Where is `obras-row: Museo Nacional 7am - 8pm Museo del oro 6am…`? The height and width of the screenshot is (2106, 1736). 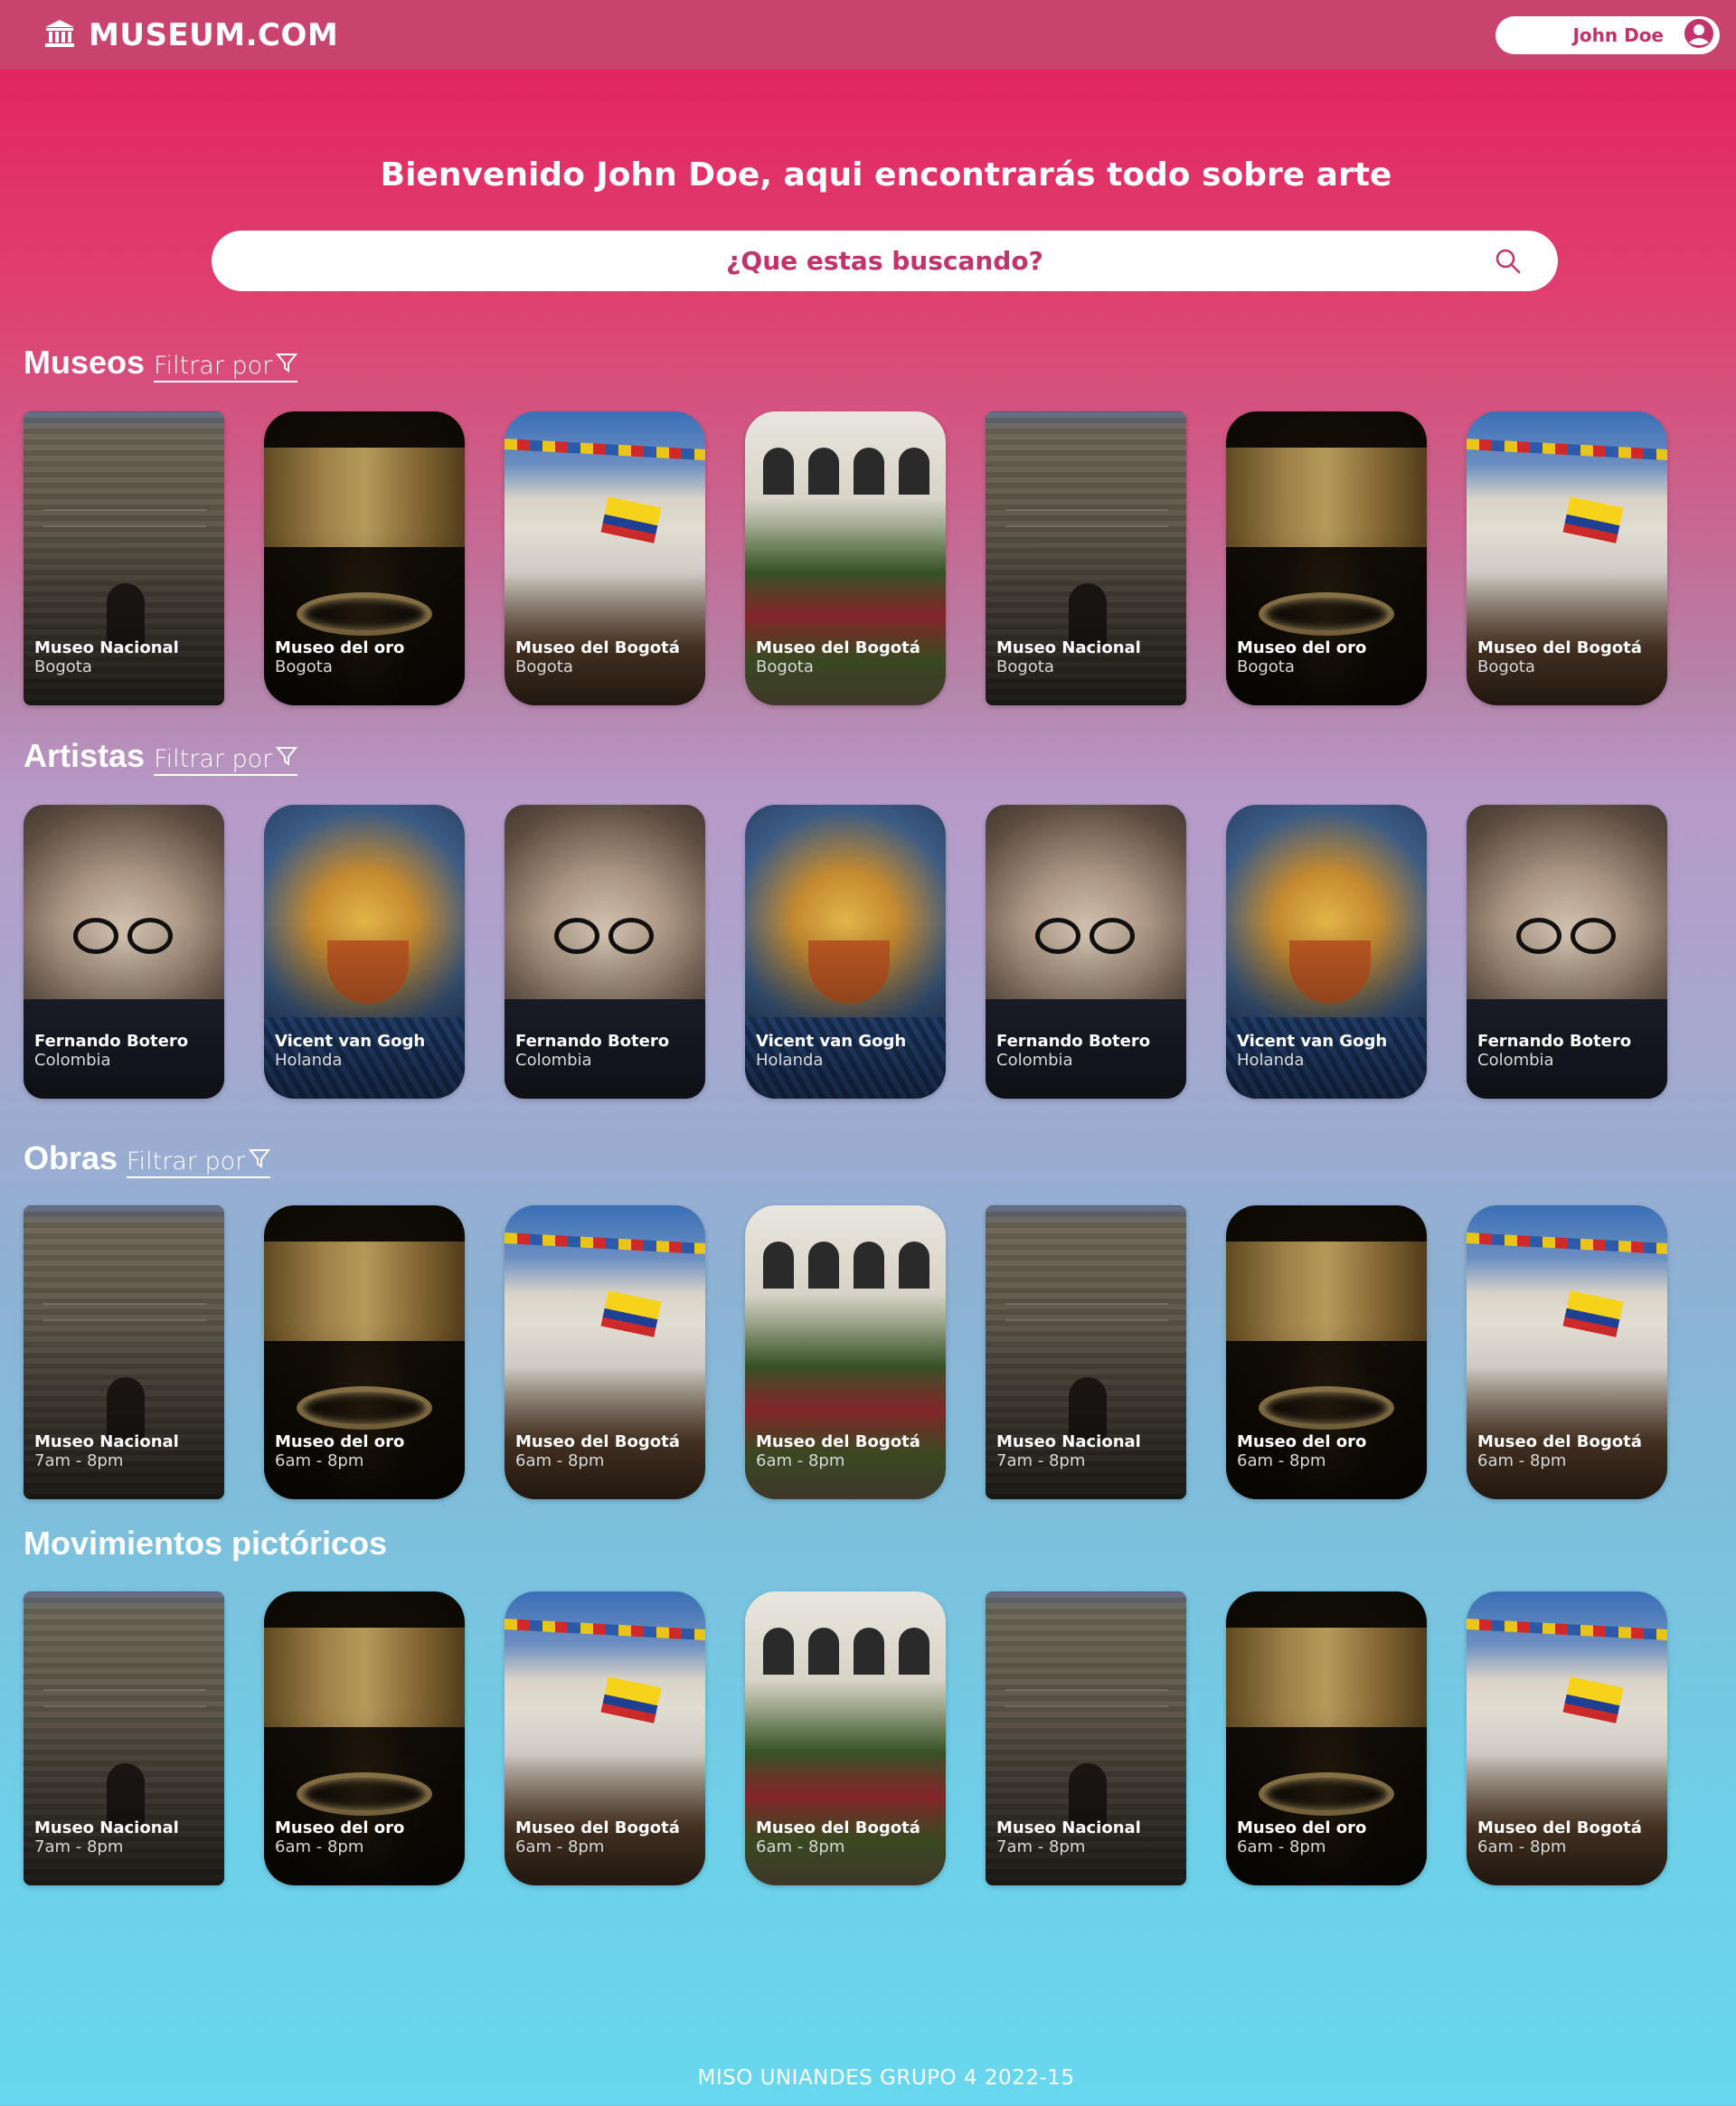
obras-row: Museo Nacional 7am - 8pm Museo del oro 6am… is located at coordinates (845, 1352).